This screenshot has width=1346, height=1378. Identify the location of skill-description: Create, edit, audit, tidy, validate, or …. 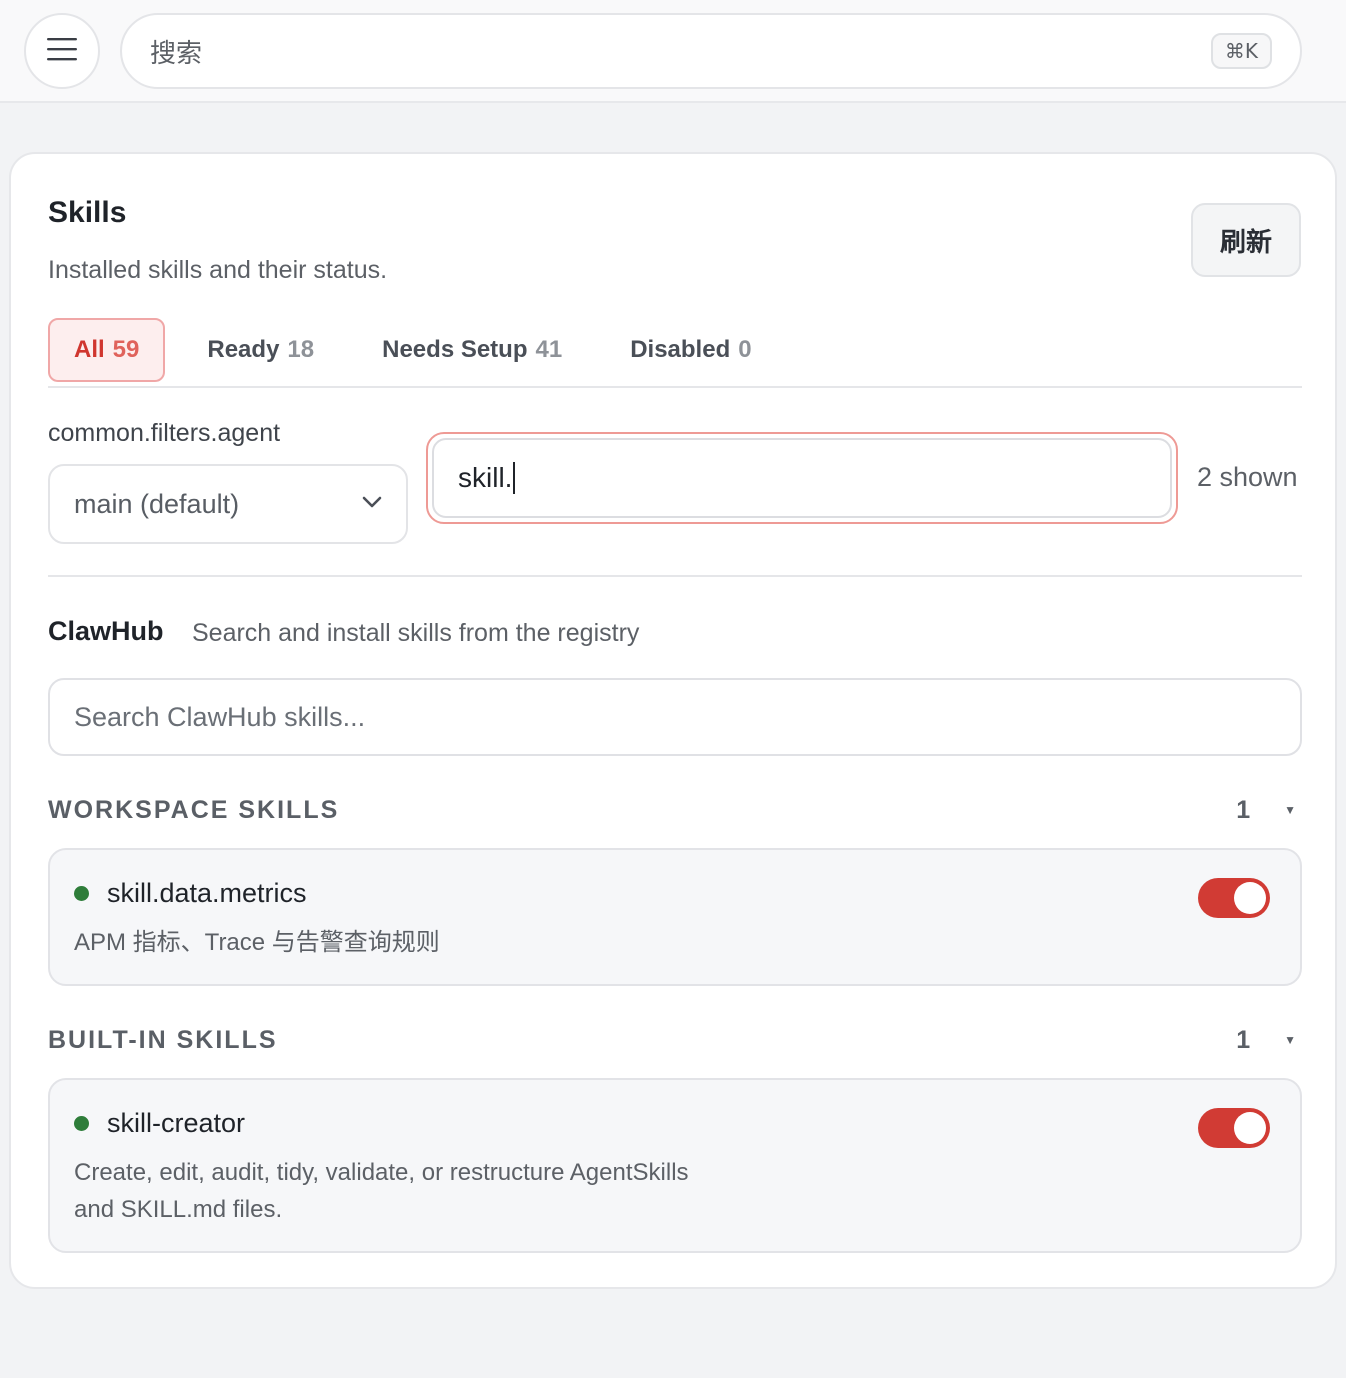
(424, 1191).